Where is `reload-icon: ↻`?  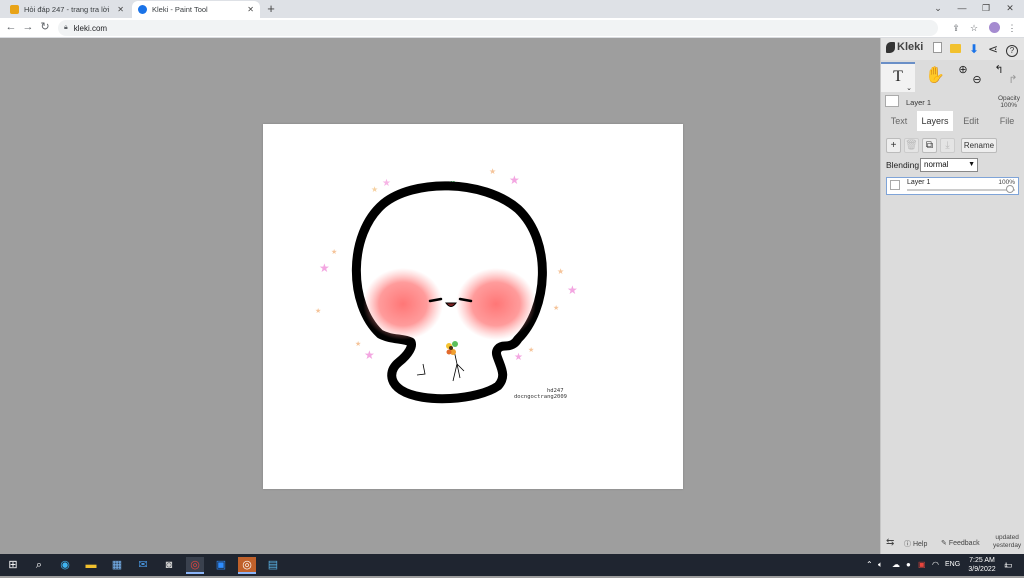
reload-icon: ↻ is located at coordinates (45, 27).